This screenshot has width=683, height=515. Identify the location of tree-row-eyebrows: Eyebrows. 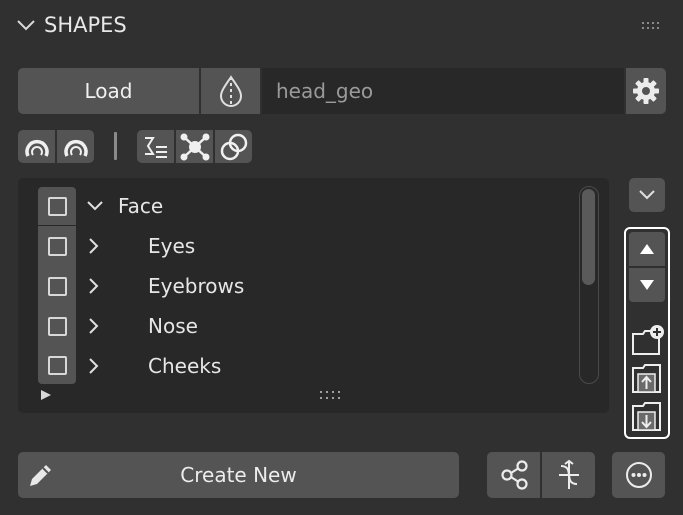
(298, 286).